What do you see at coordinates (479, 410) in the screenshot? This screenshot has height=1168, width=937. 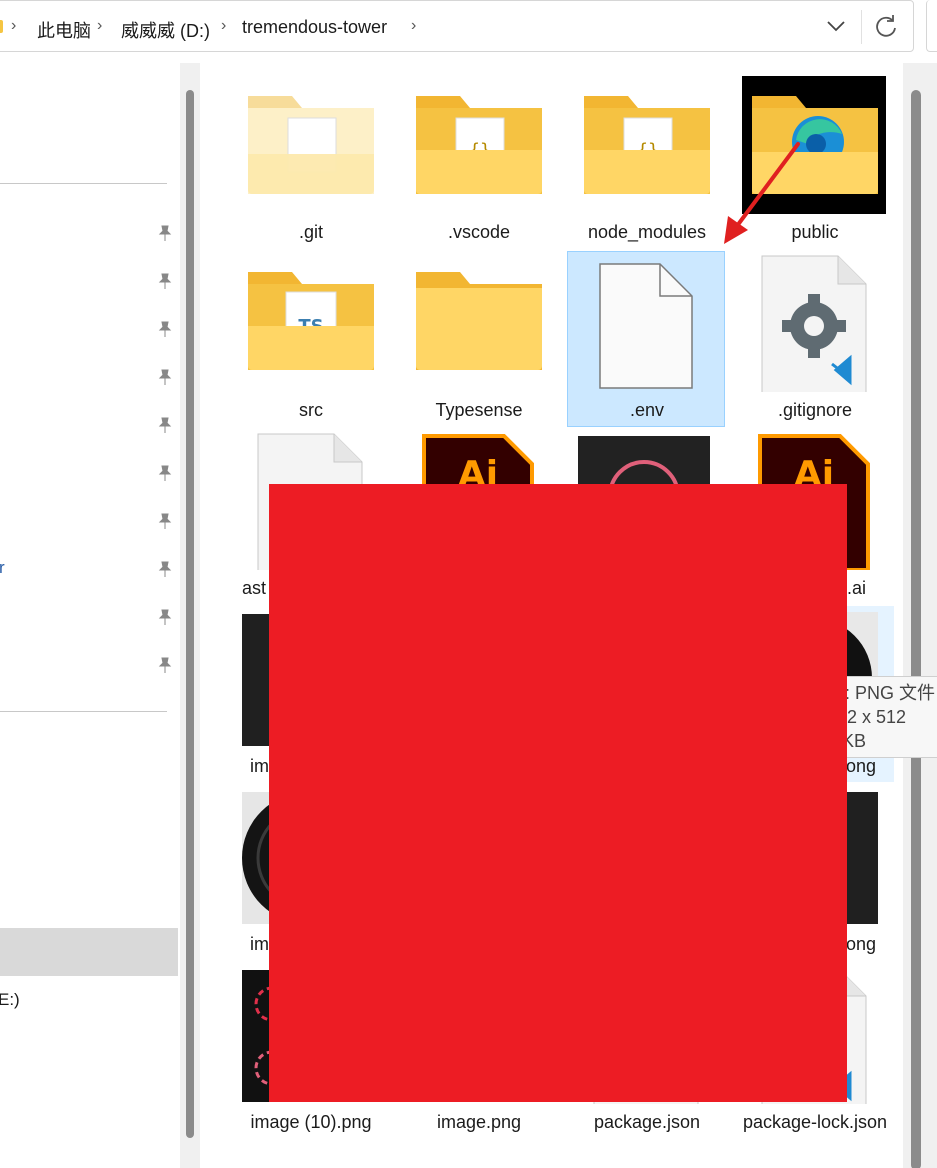 I see `file-name: Typesense` at bounding box center [479, 410].